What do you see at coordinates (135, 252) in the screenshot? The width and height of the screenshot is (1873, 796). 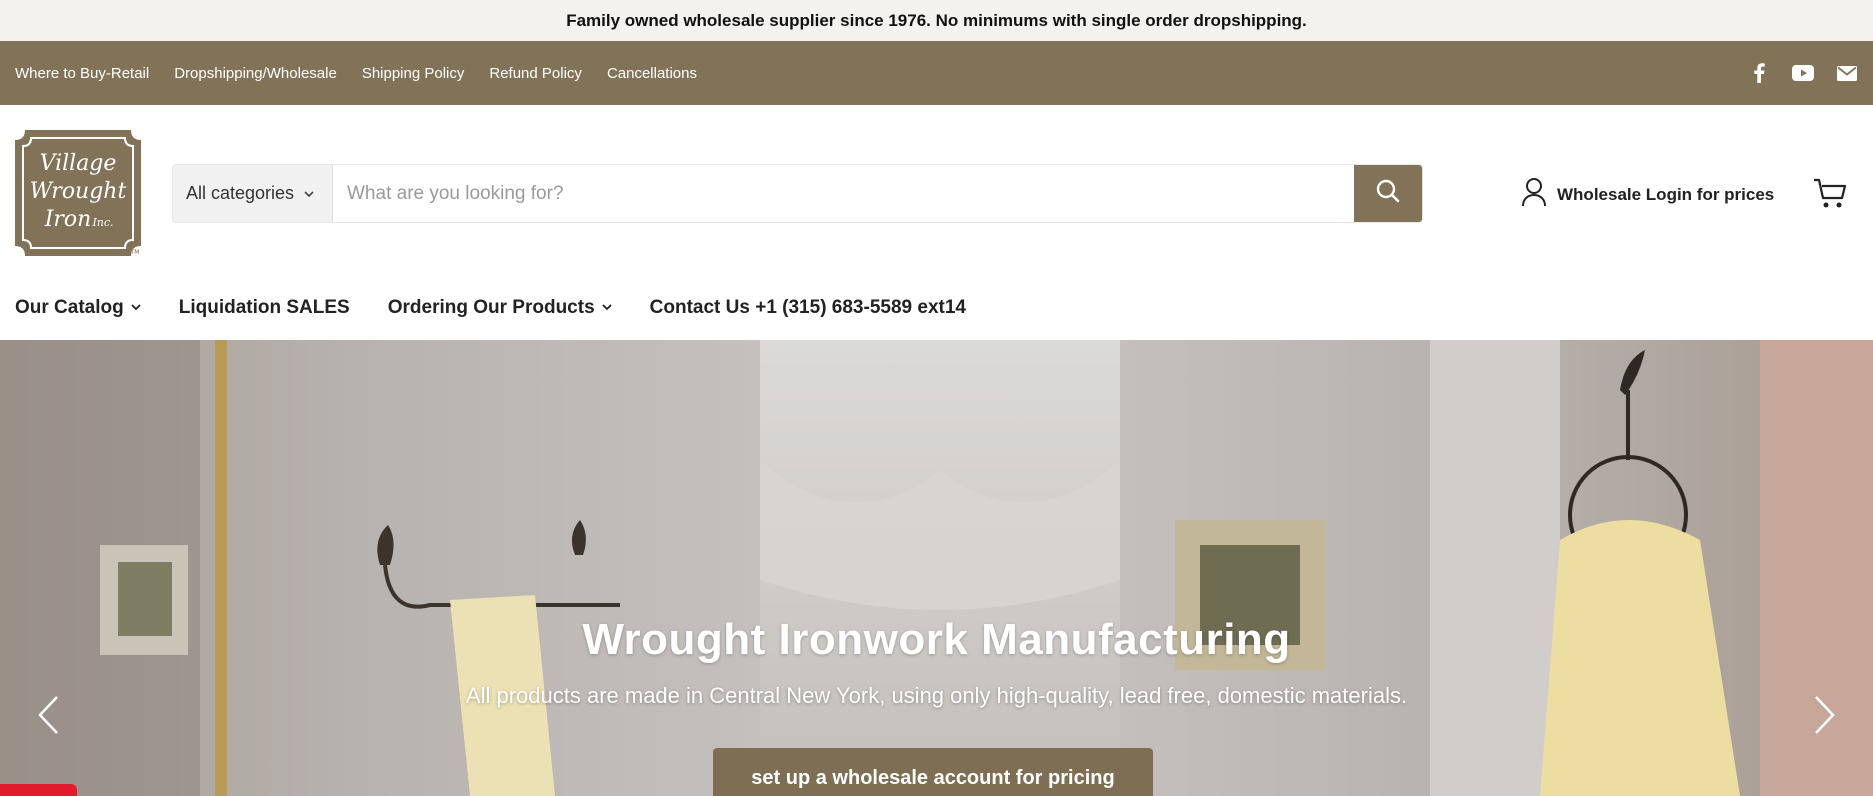 I see `logo-tm: TM` at bounding box center [135, 252].